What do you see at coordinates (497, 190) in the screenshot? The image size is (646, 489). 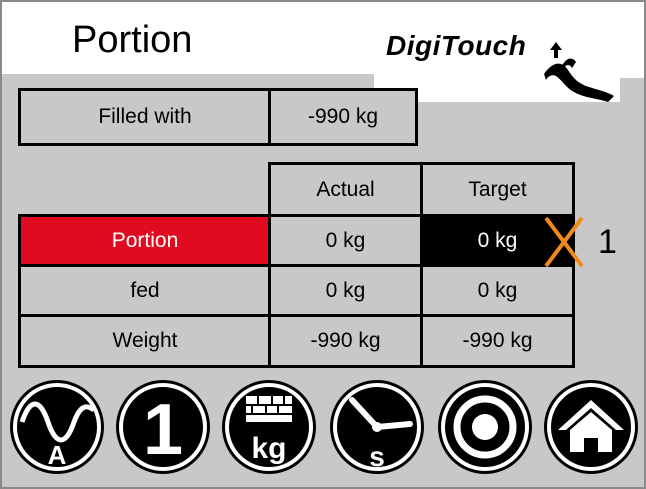 I see `column-header-target: Target` at bounding box center [497, 190].